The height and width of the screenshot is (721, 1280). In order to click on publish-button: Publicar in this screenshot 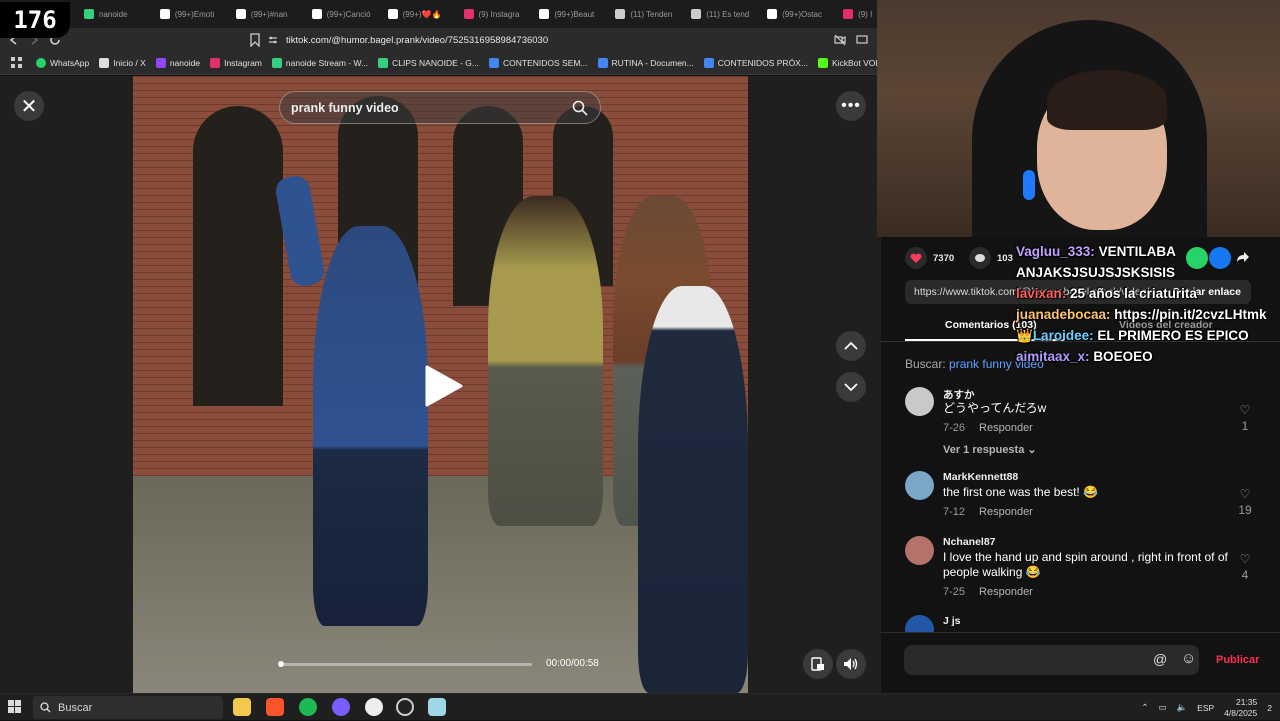, I will do `click(1237, 660)`.